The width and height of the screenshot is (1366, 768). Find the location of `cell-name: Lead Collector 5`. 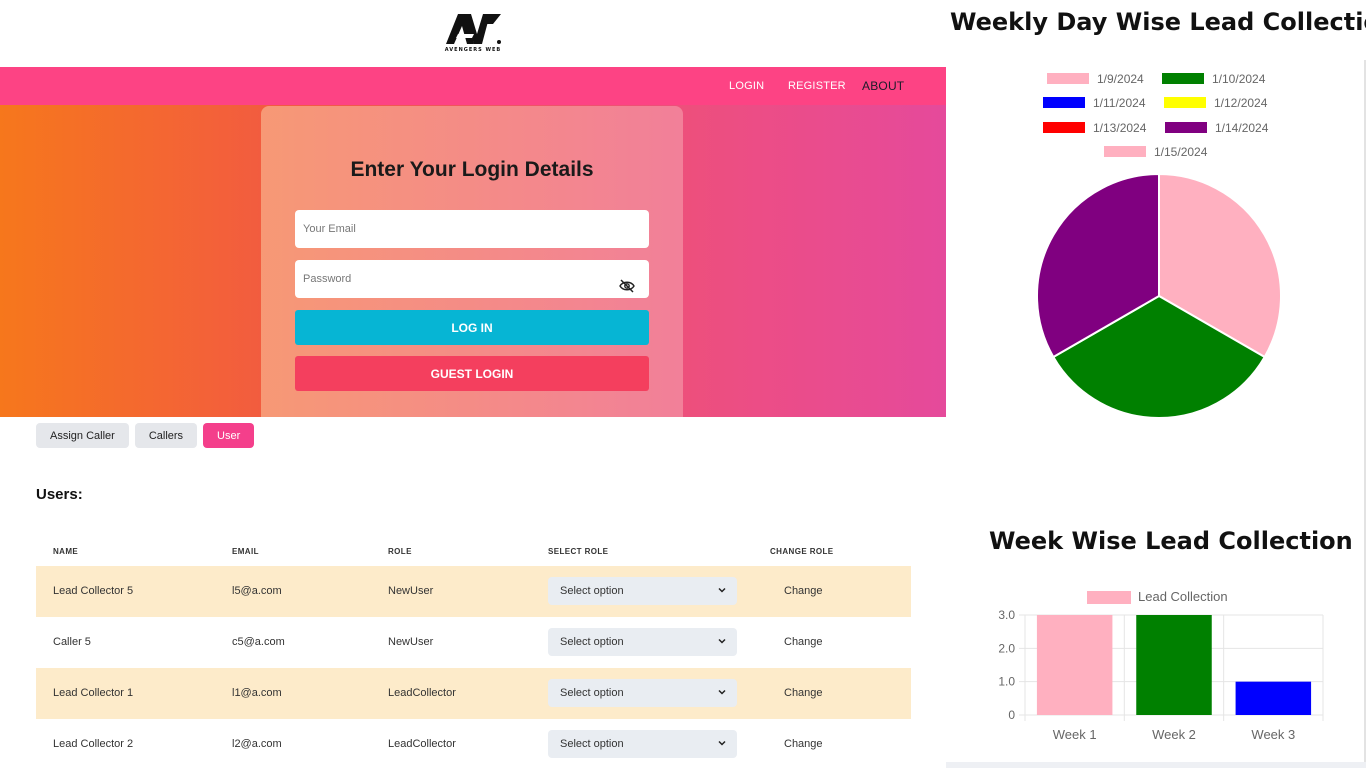

cell-name: Lead Collector 5 is located at coordinates (93, 591).